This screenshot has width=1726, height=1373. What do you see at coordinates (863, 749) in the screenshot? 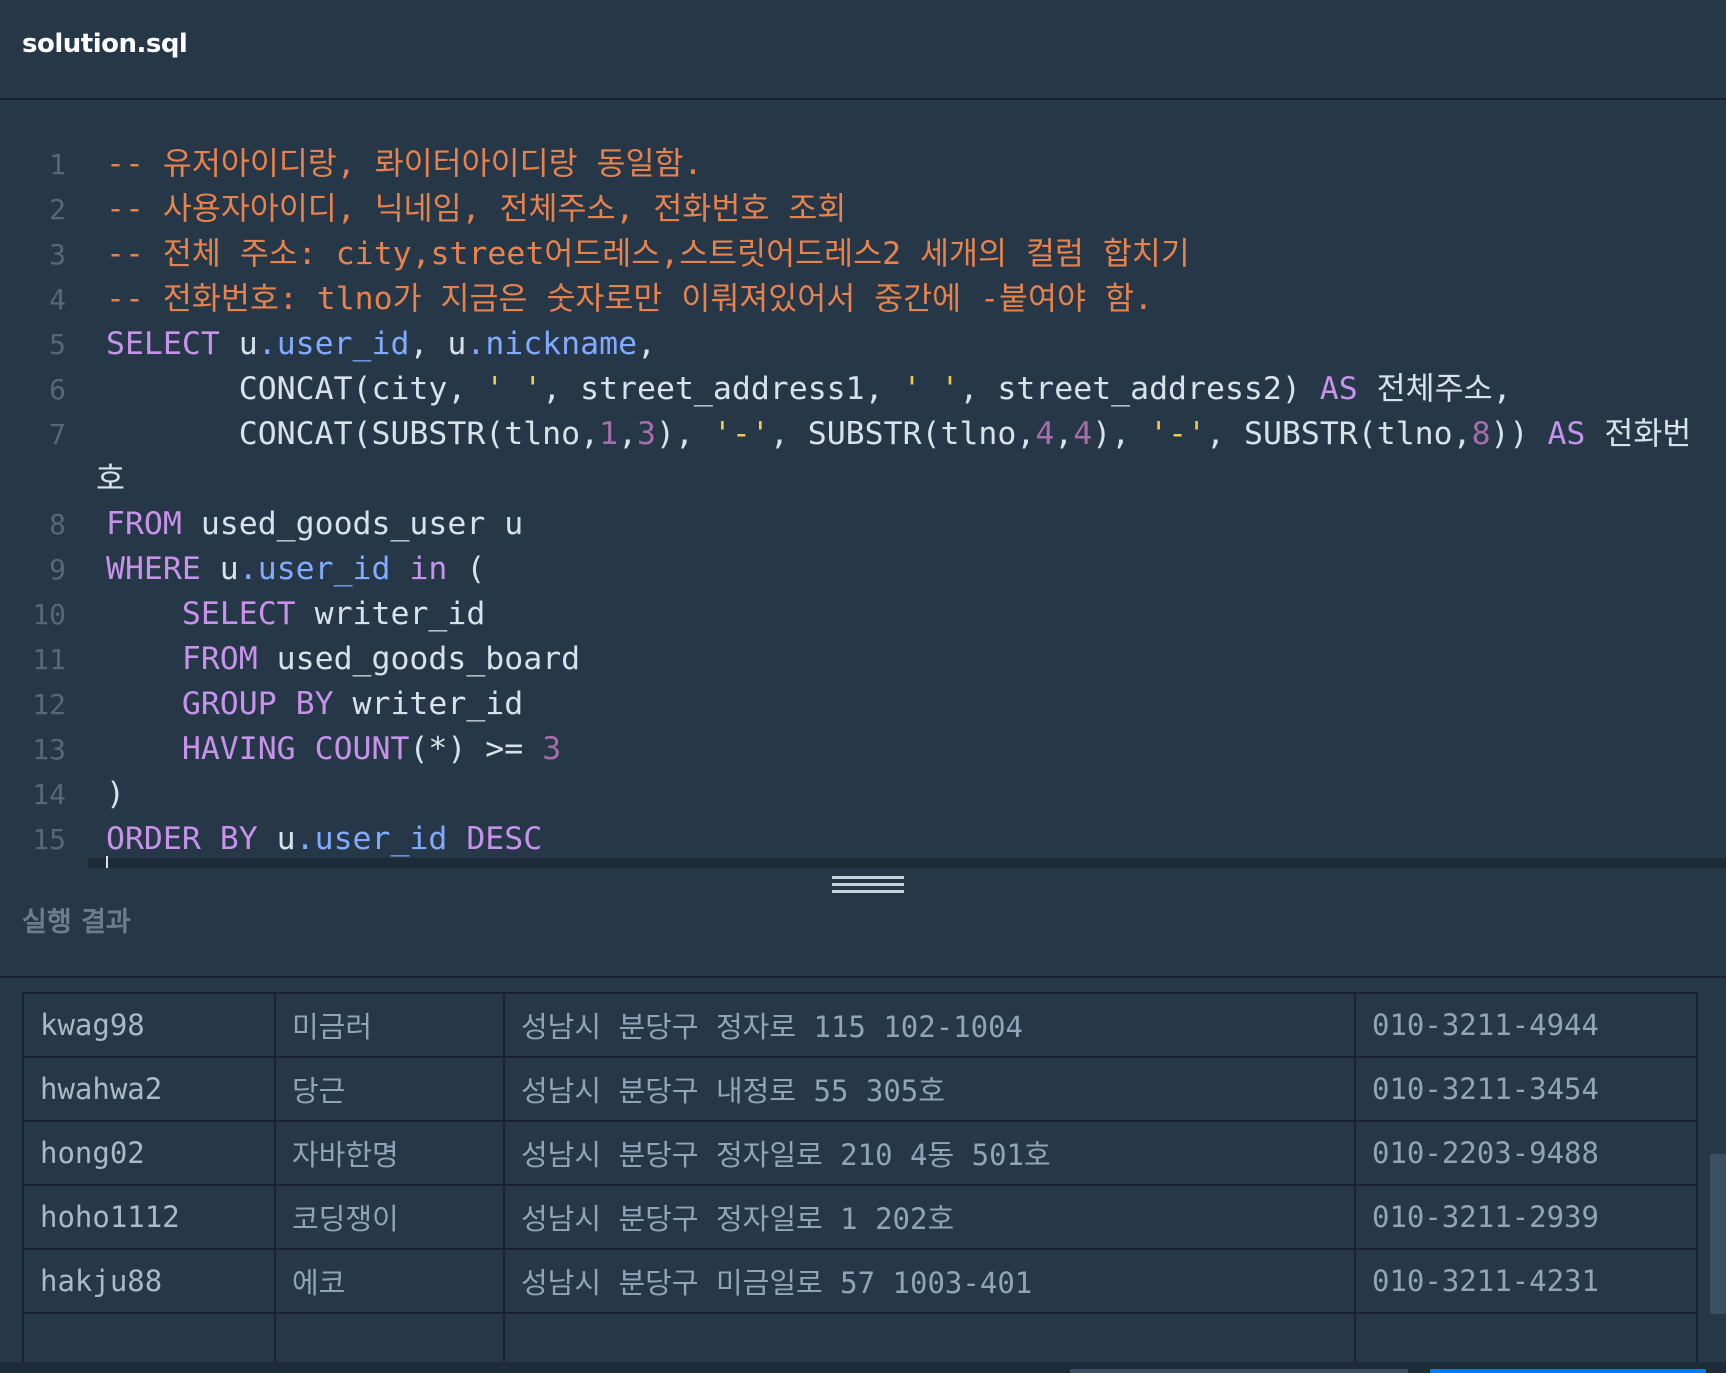
I see `code-line: 13 HAVING COUNT(*) >= 3` at bounding box center [863, 749].